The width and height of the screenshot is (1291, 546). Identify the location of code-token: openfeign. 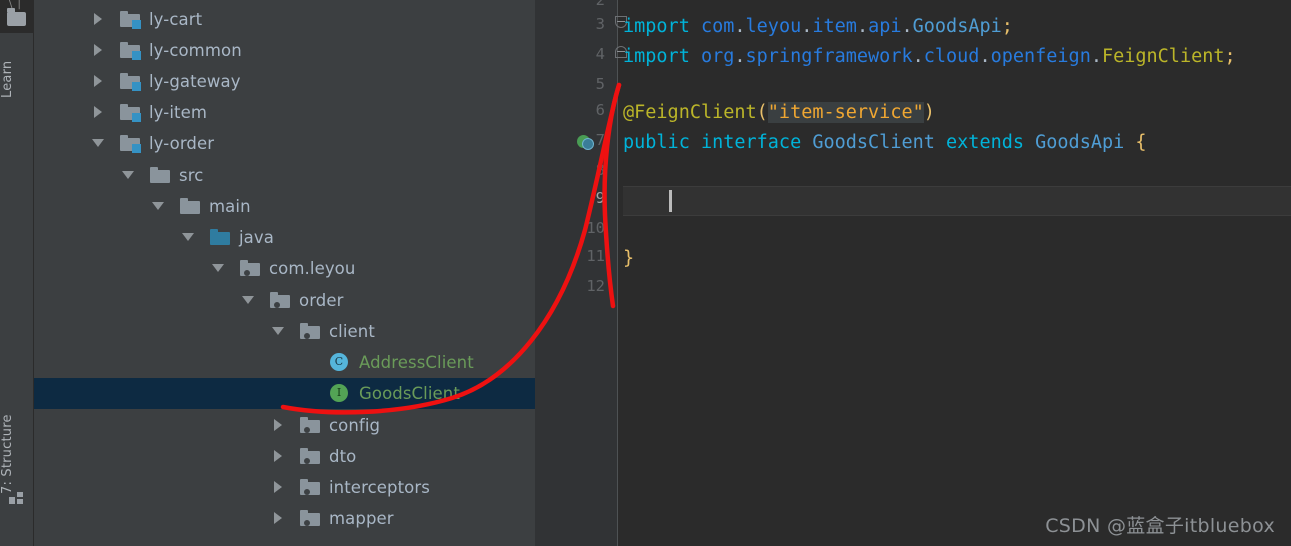
(1040, 56).